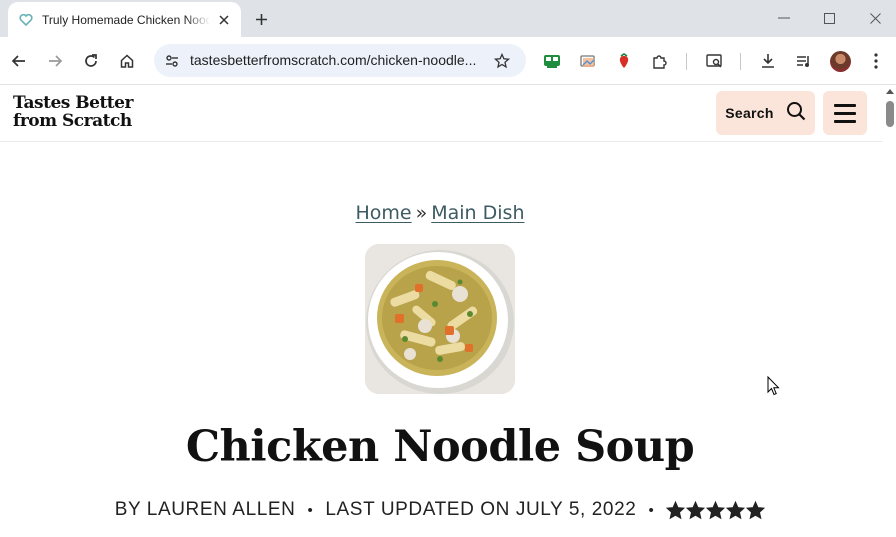 Image resolution: width=896 pixels, height=537 pixels. What do you see at coordinates (26, 20) in the screenshot?
I see `heart-icon` at bounding box center [26, 20].